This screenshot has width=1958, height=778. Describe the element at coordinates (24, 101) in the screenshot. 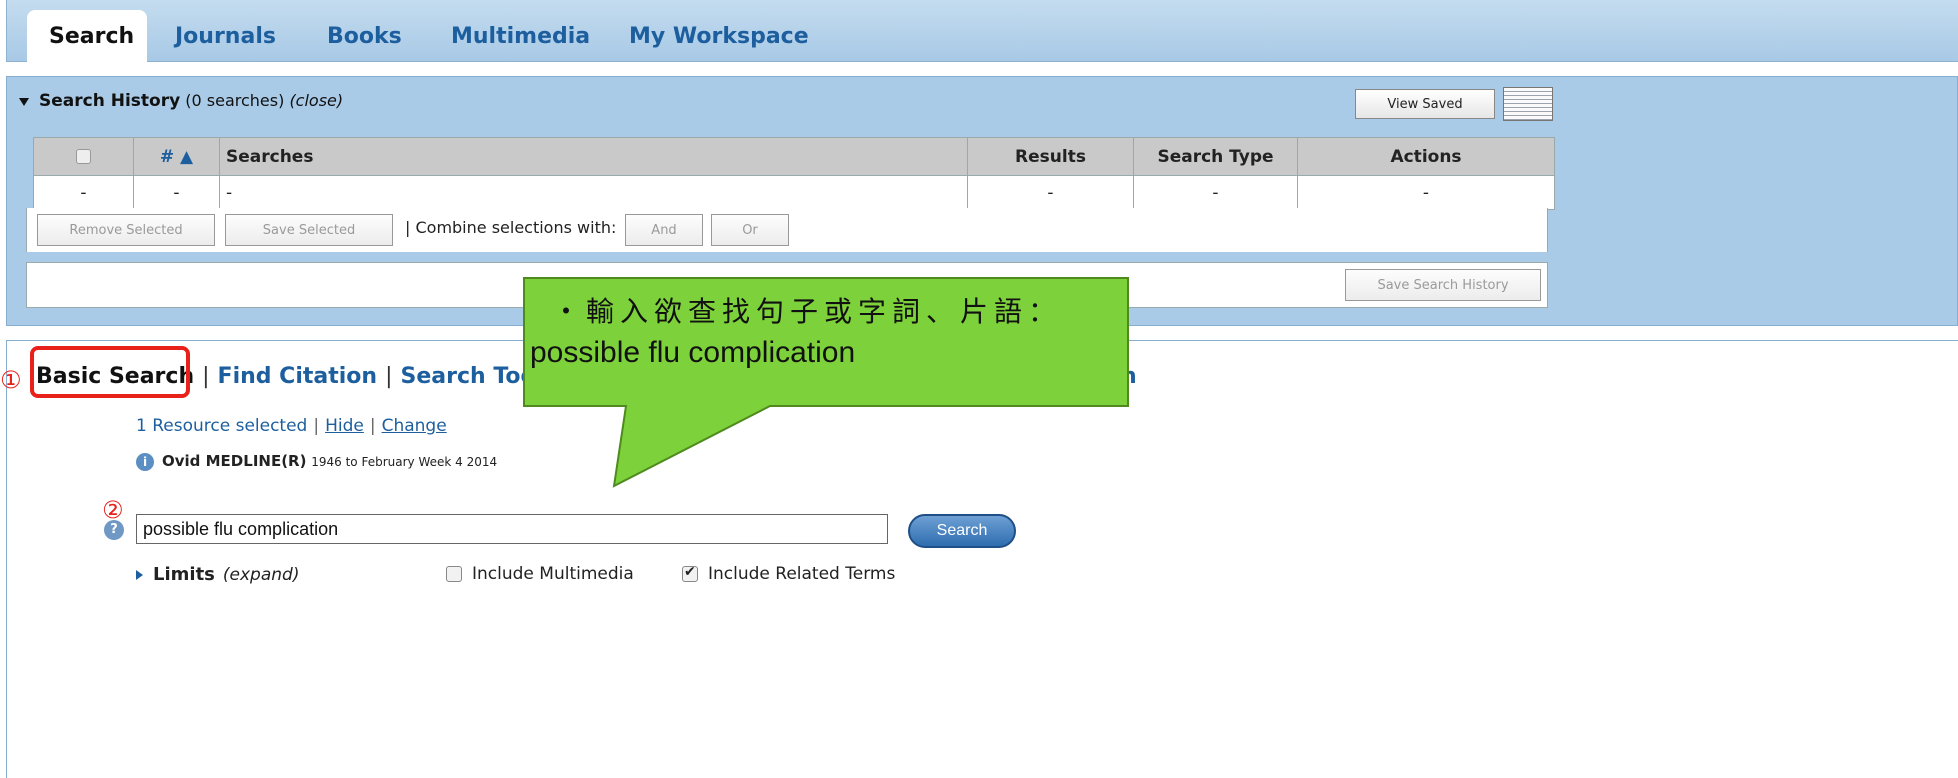

I see `collapse-caret-icon` at that location.